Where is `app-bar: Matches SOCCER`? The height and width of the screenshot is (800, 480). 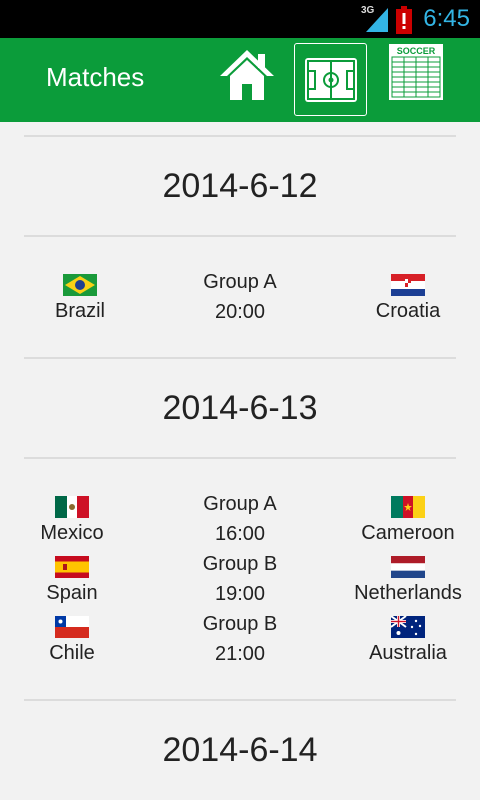 app-bar: Matches SOCCER is located at coordinates (240, 80).